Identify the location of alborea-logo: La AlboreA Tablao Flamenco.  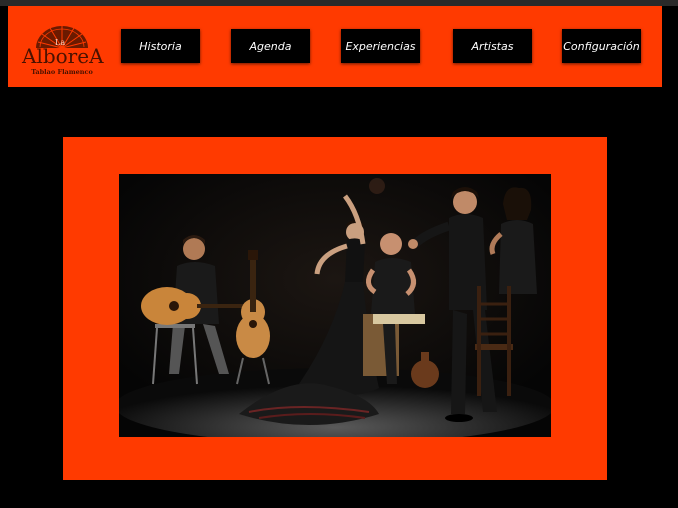
(63, 48).